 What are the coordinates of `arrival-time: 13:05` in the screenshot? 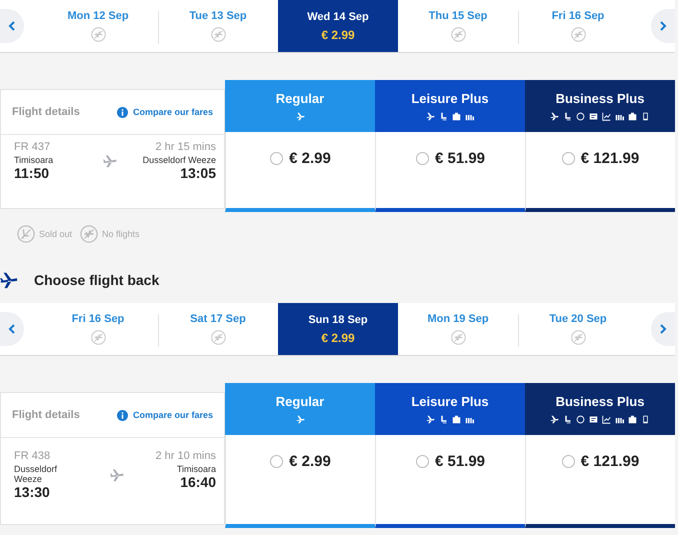 It's located at (198, 173).